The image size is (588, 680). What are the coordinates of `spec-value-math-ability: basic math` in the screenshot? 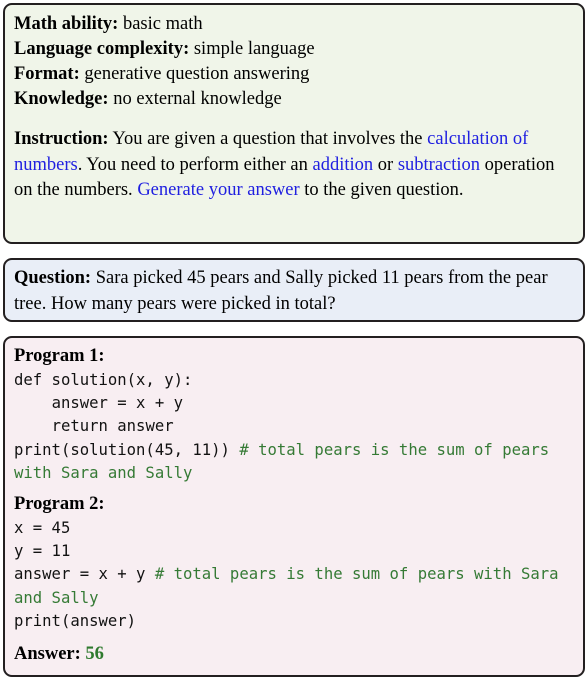 It's located at (160, 24).